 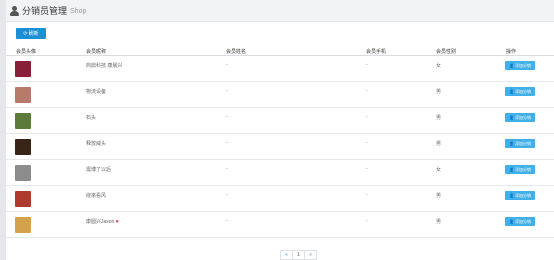 What do you see at coordinates (280, 225) in the screenshot?
I see `table-row: 康圆兴Jason ♥ - - 男 👤 添加分销` at bounding box center [280, 225].